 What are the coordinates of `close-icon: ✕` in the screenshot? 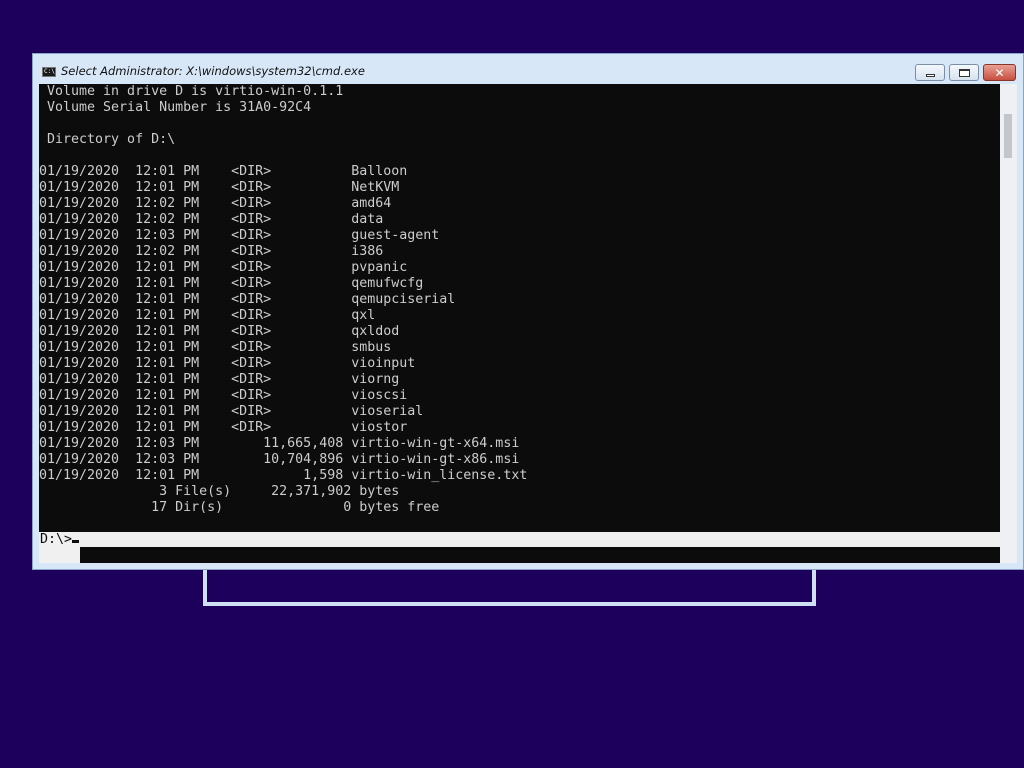 It's located at (999, 72).